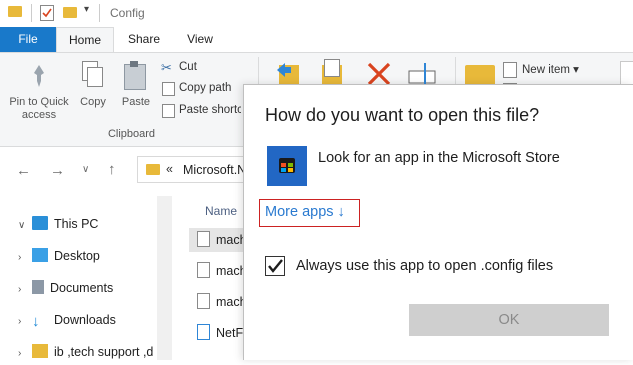 The width and height of the screenshot is (633, 365). Describe the element at coordinates (86, 9) in the screenshot. I see `customize-quick-access-icon: ▾` at that location.